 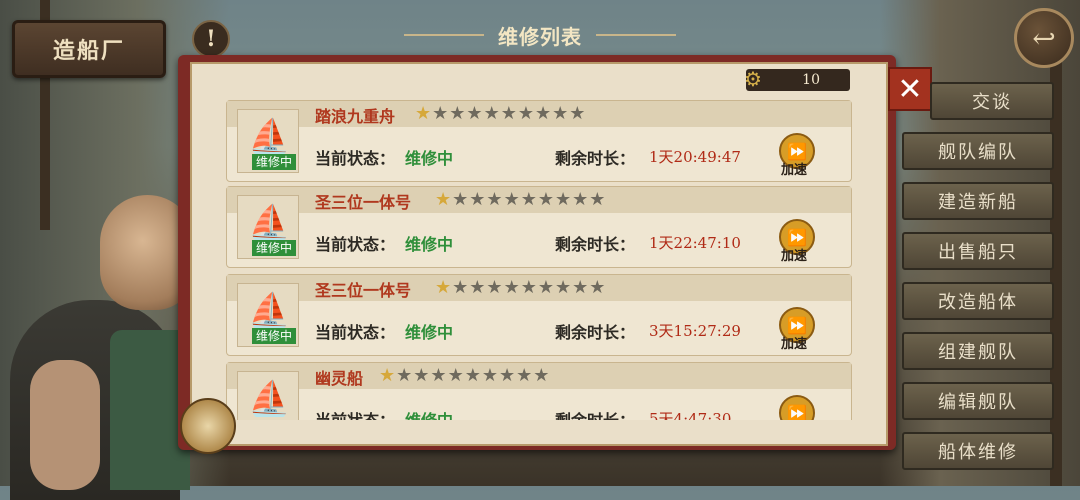 I want to click on time-remaining: 3天15:27:29, so click(x=695, y=331).